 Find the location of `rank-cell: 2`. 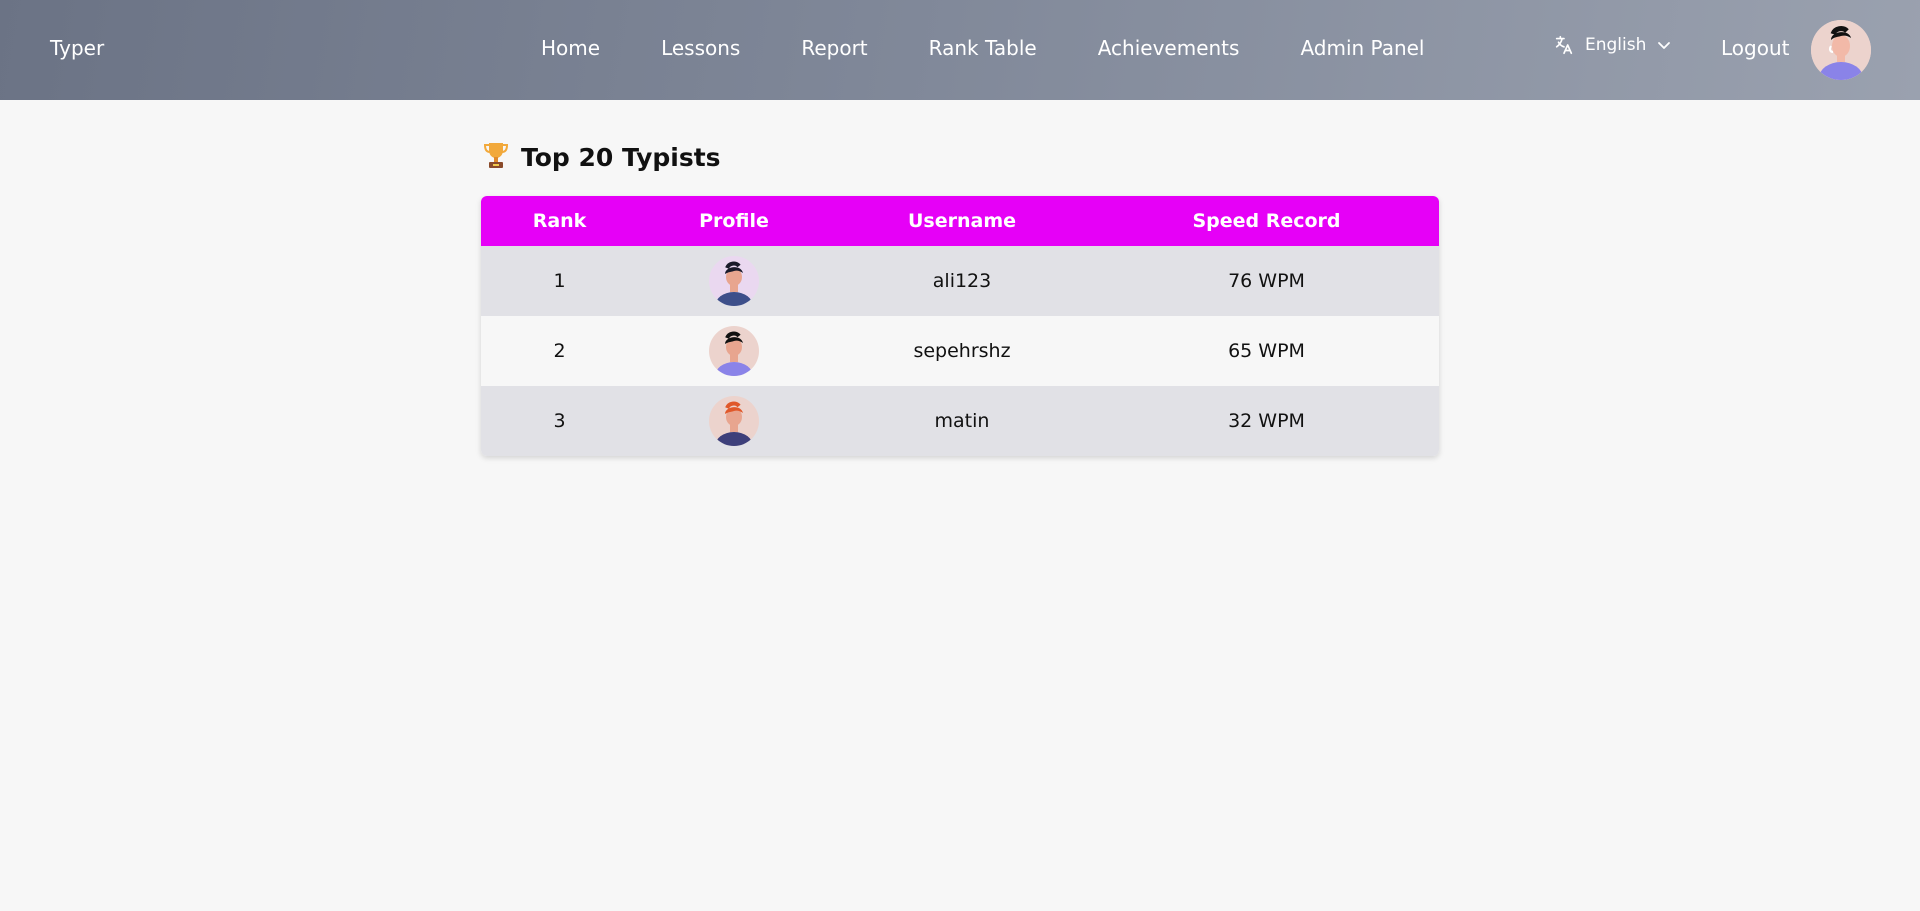

rank-cell: 2 is located at coordinates (559, 351).